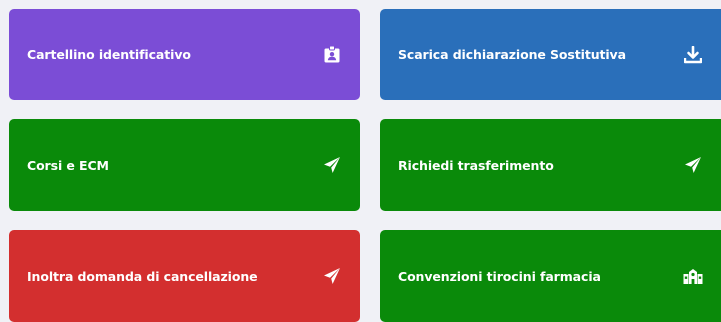  Describe the element at coordinates (693, 276) in the screenshot. I see `school-icon` at that location.